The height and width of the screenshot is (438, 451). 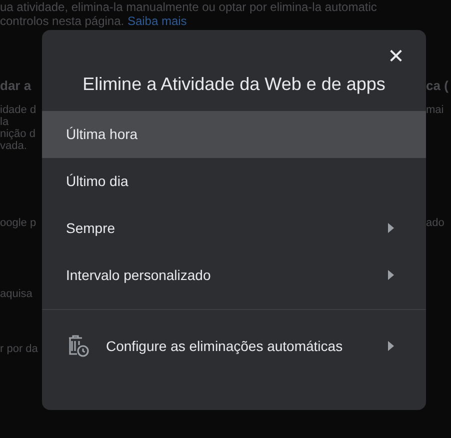 What do you see at coordinates (19, 349) in the screenshot?
I see `background-text: r por da` at bounding box center [19, 349].